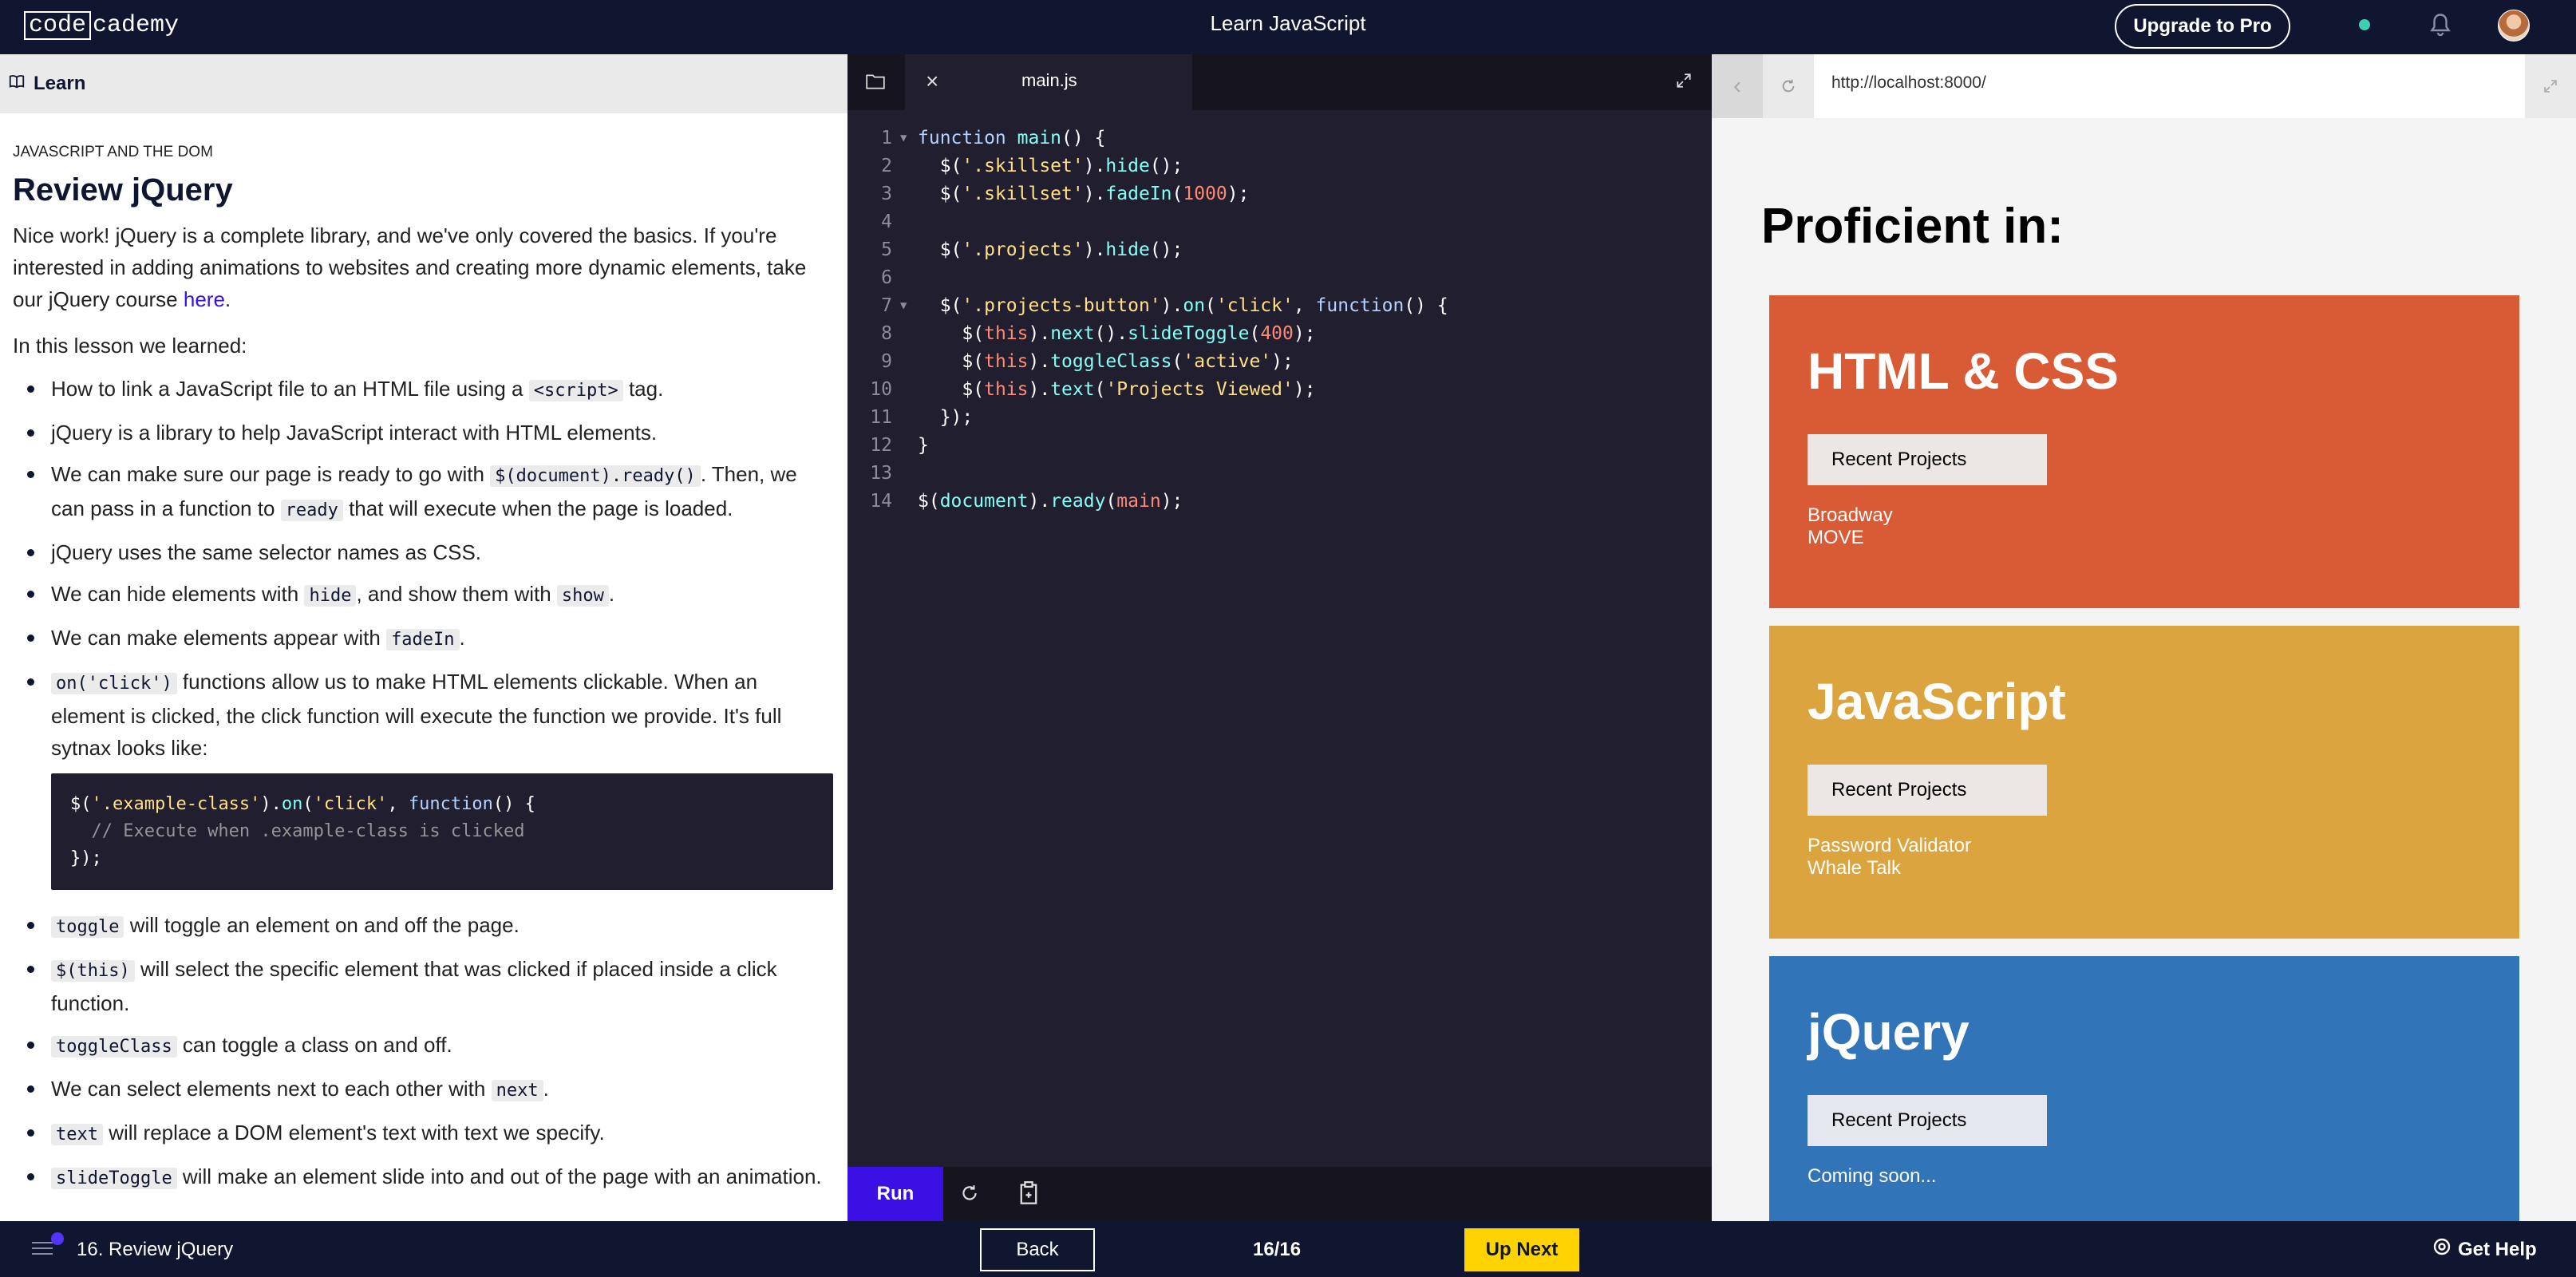 The image size is (2576, 1277). What do you see at coordinates (1737, 86) in the screenshot?
I see `back-arrow-icon: ‹` at bounding box center [1737, 86].